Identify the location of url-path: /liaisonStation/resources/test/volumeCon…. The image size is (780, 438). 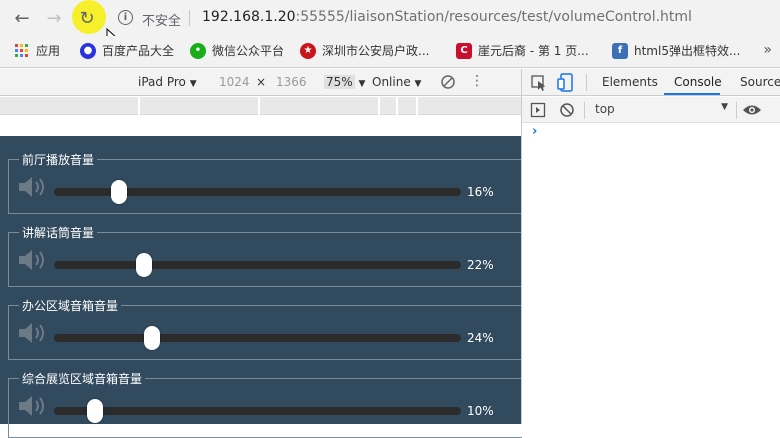
(518, 17).